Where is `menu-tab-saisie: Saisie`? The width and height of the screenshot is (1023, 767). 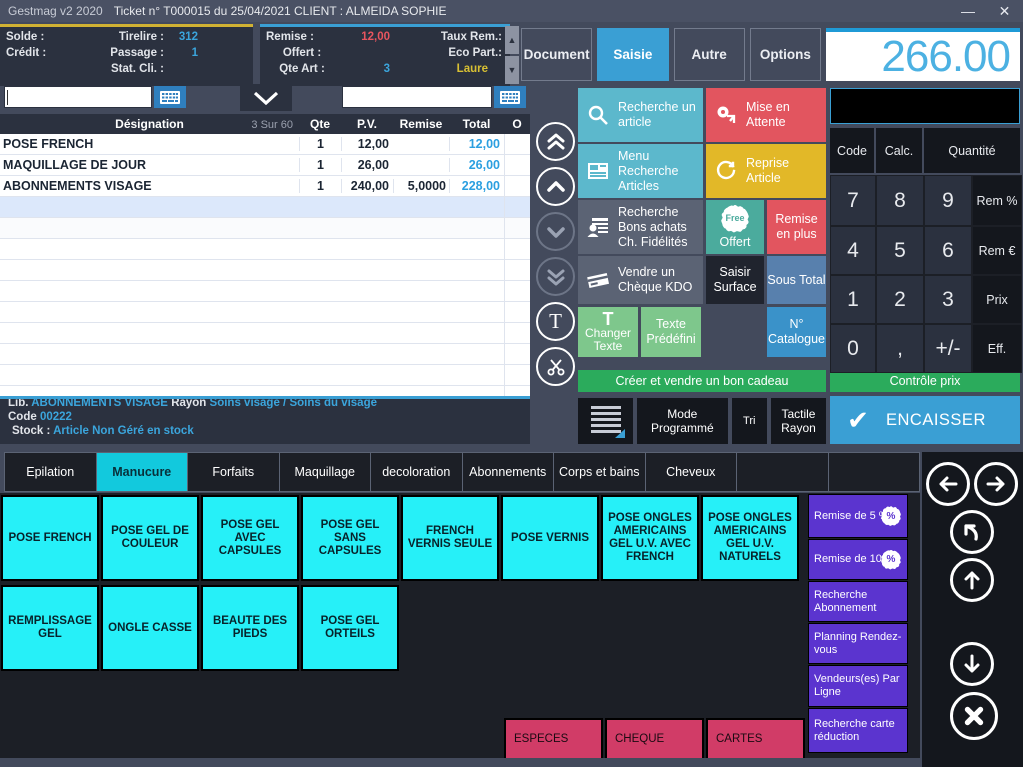 menu-tab-saisie: Saisie is located at coordinates (633, 54).